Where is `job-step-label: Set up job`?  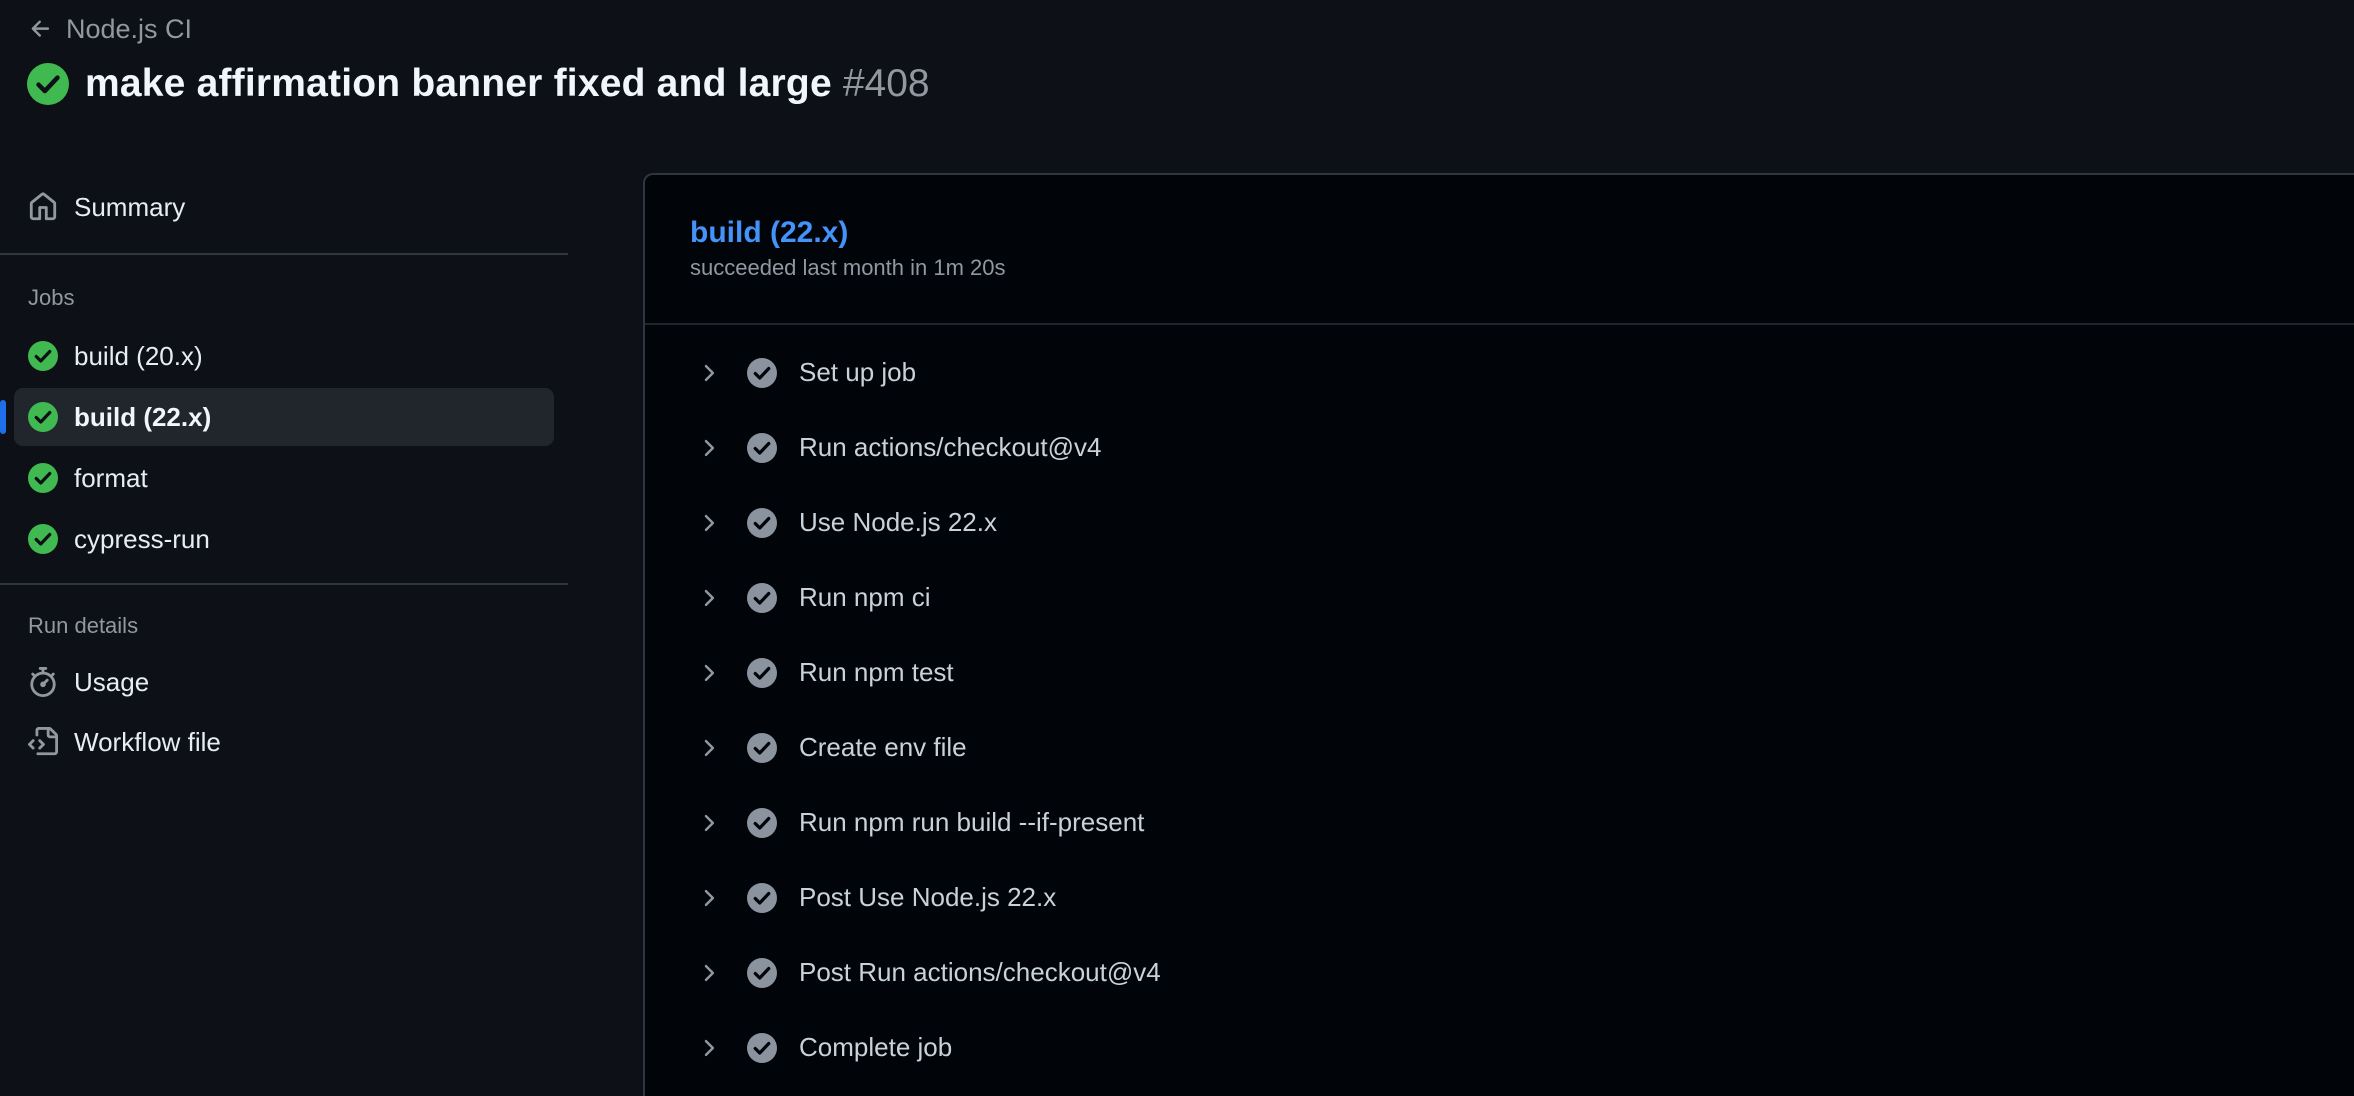
job-step-label: Set up job is located at coordinates (858, 372).